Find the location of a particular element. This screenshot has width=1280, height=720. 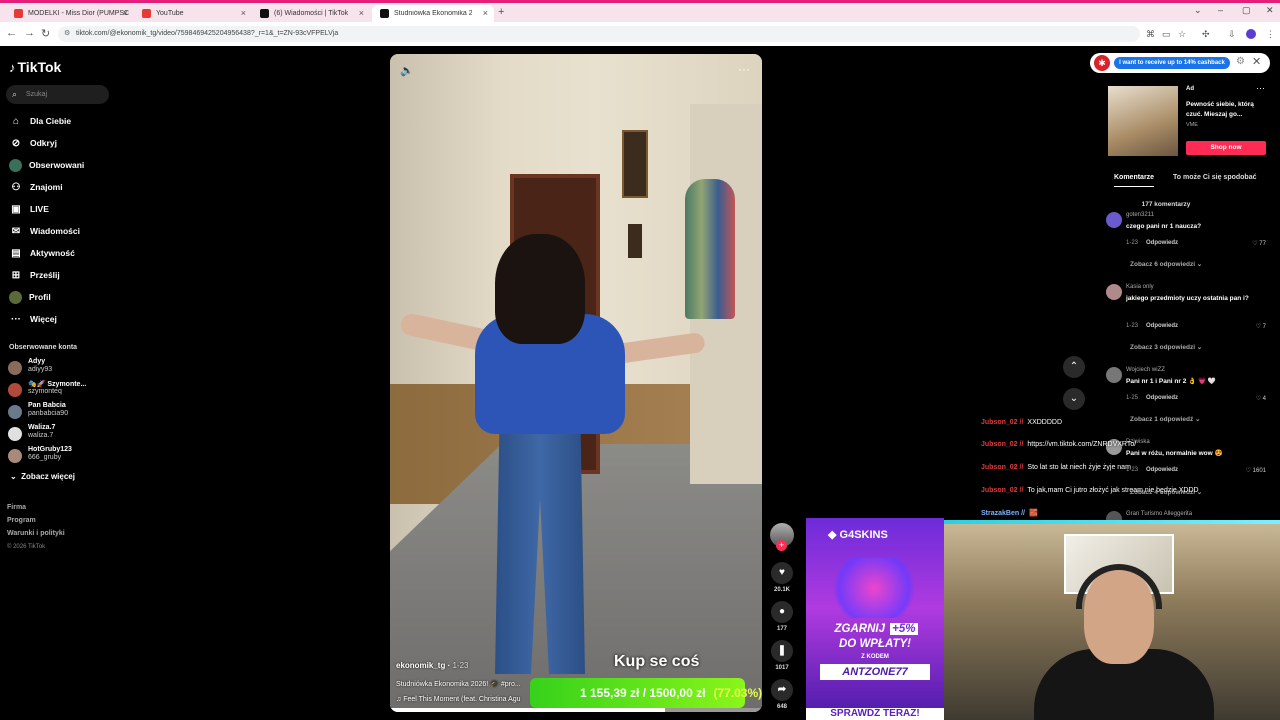

browser-menu-icon: ⋮ is located at coordinates (1270, 34).